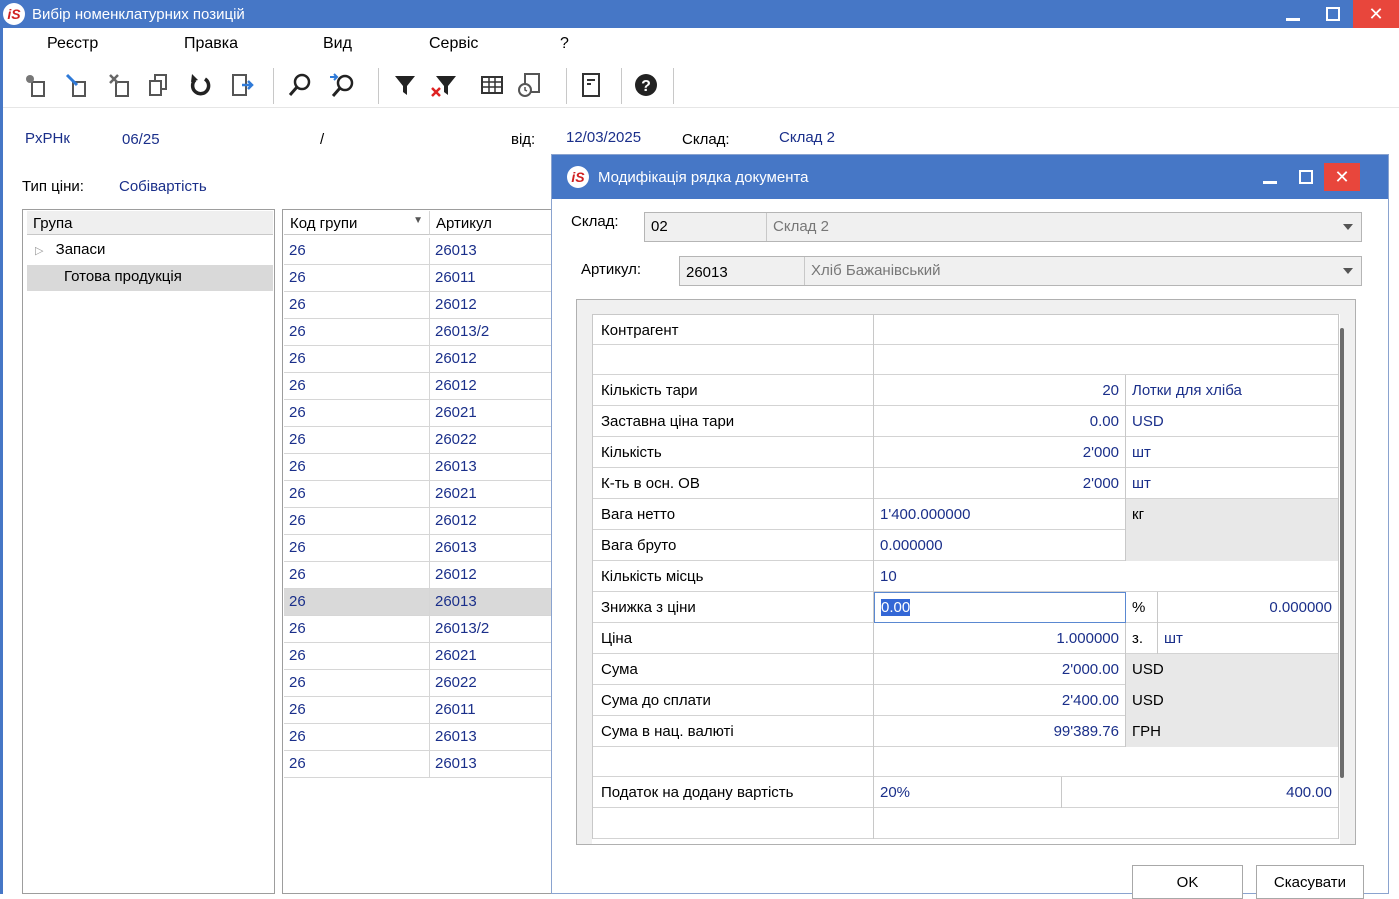 The width and height of the screenshot is (1399, 899). What do you see at coordinates (405, 85) in the screenshot?
I see `filter-button` at bounding box center [405, 85].